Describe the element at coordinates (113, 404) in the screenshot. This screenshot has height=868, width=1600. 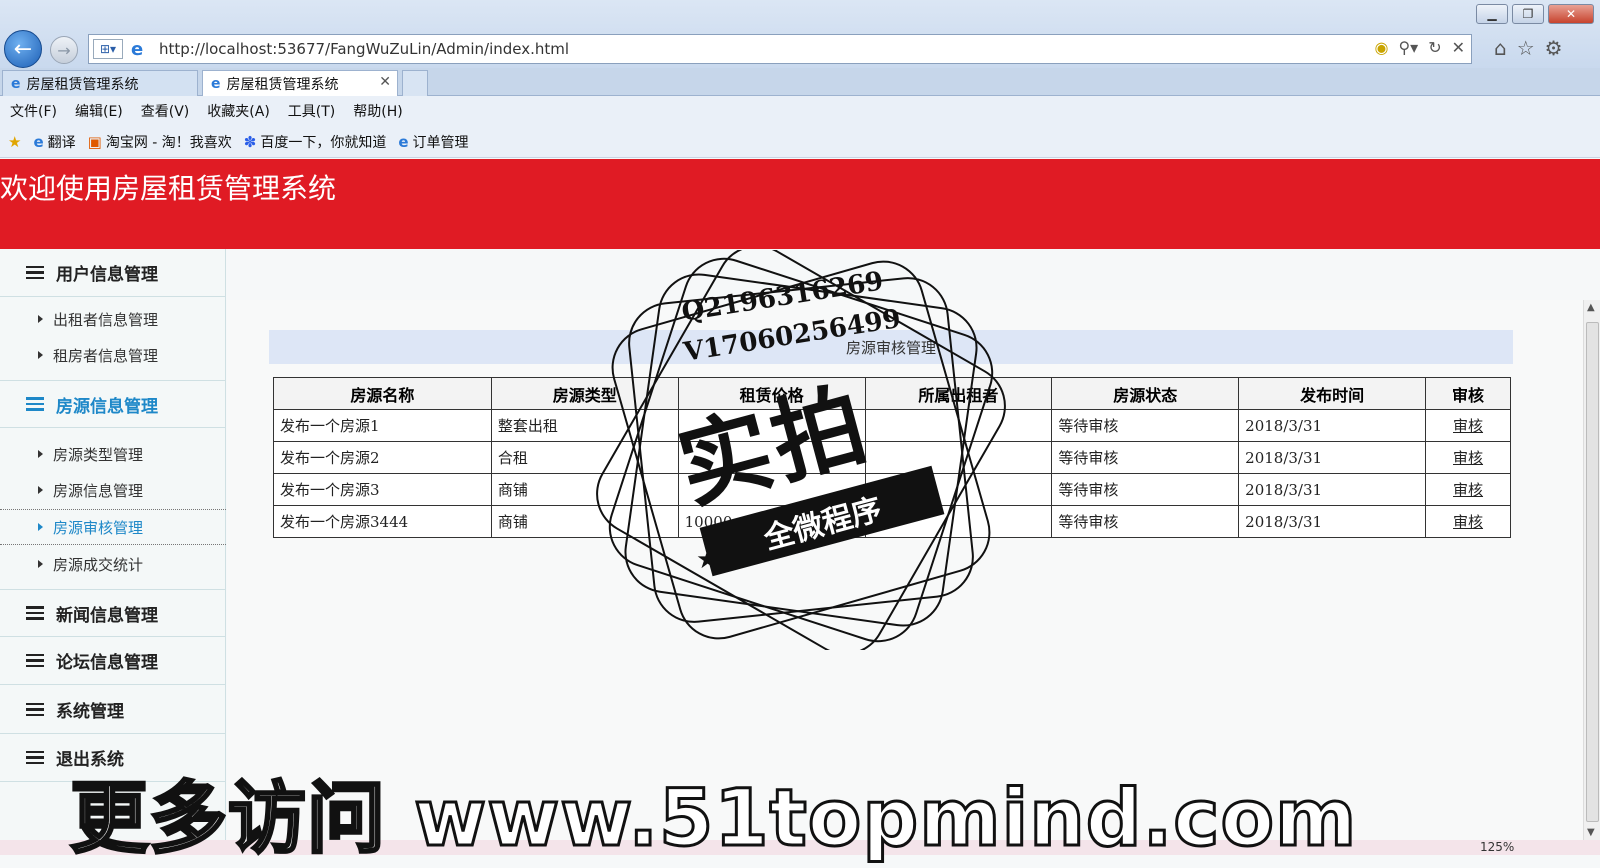
I see `sidebar-group-house: 房源信息管理` at that location.